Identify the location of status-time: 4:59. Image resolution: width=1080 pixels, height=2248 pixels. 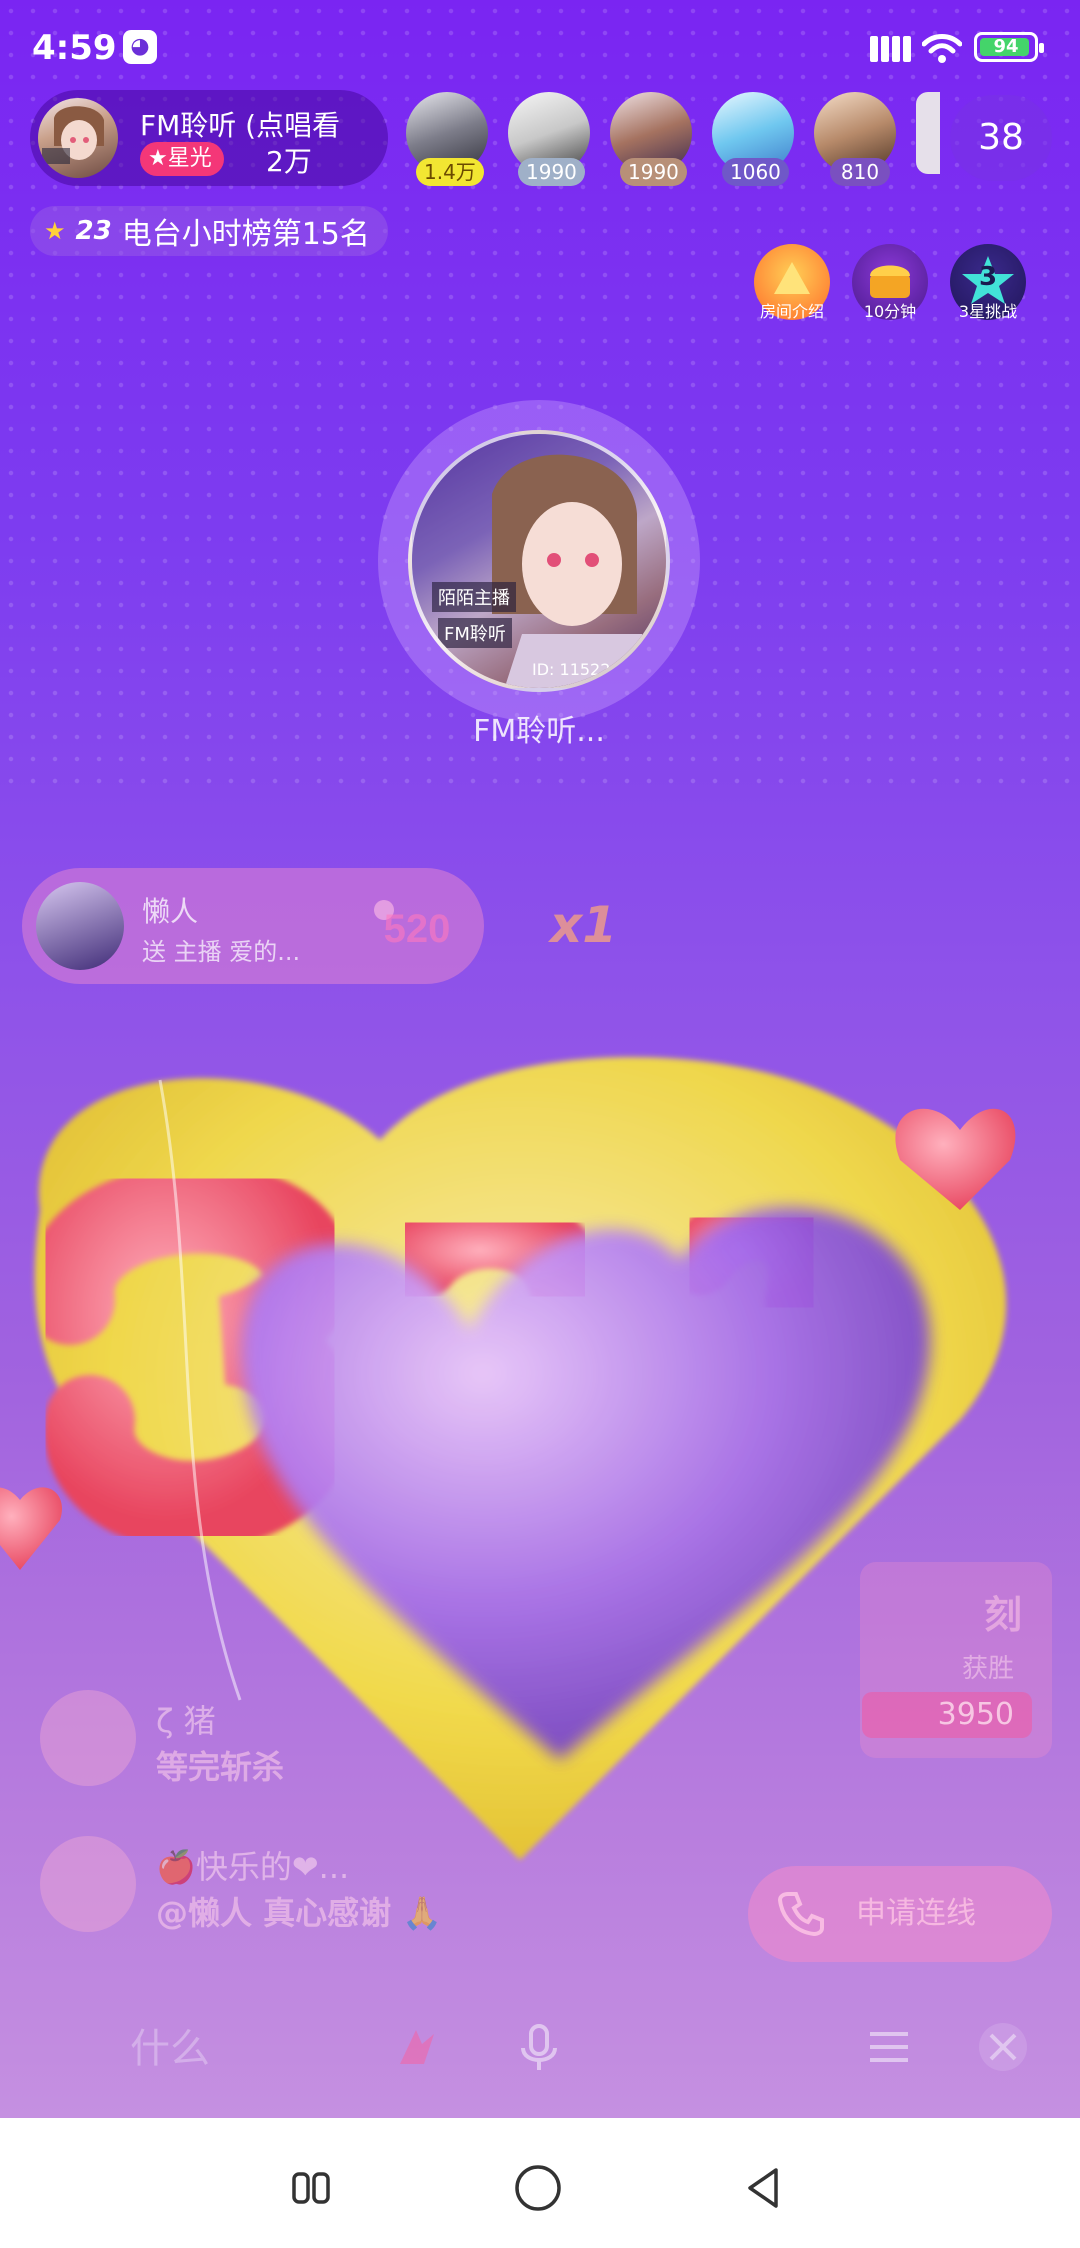
(74, 48).